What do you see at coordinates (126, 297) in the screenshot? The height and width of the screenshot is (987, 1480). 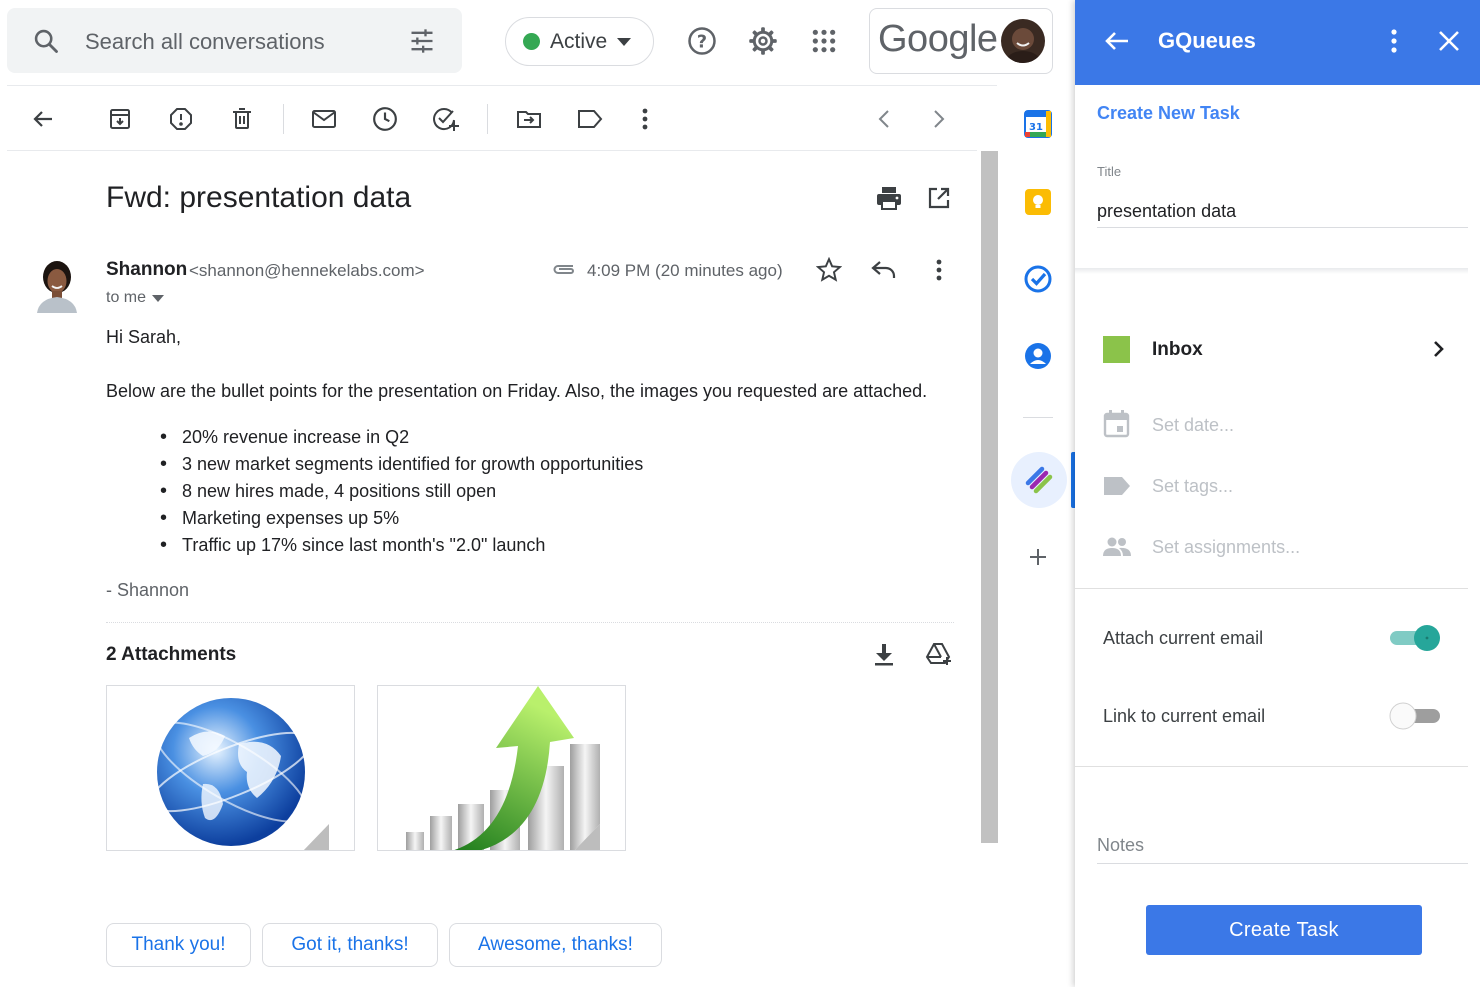 I see `recipient-label: to me` at bounding box center [126, 297].